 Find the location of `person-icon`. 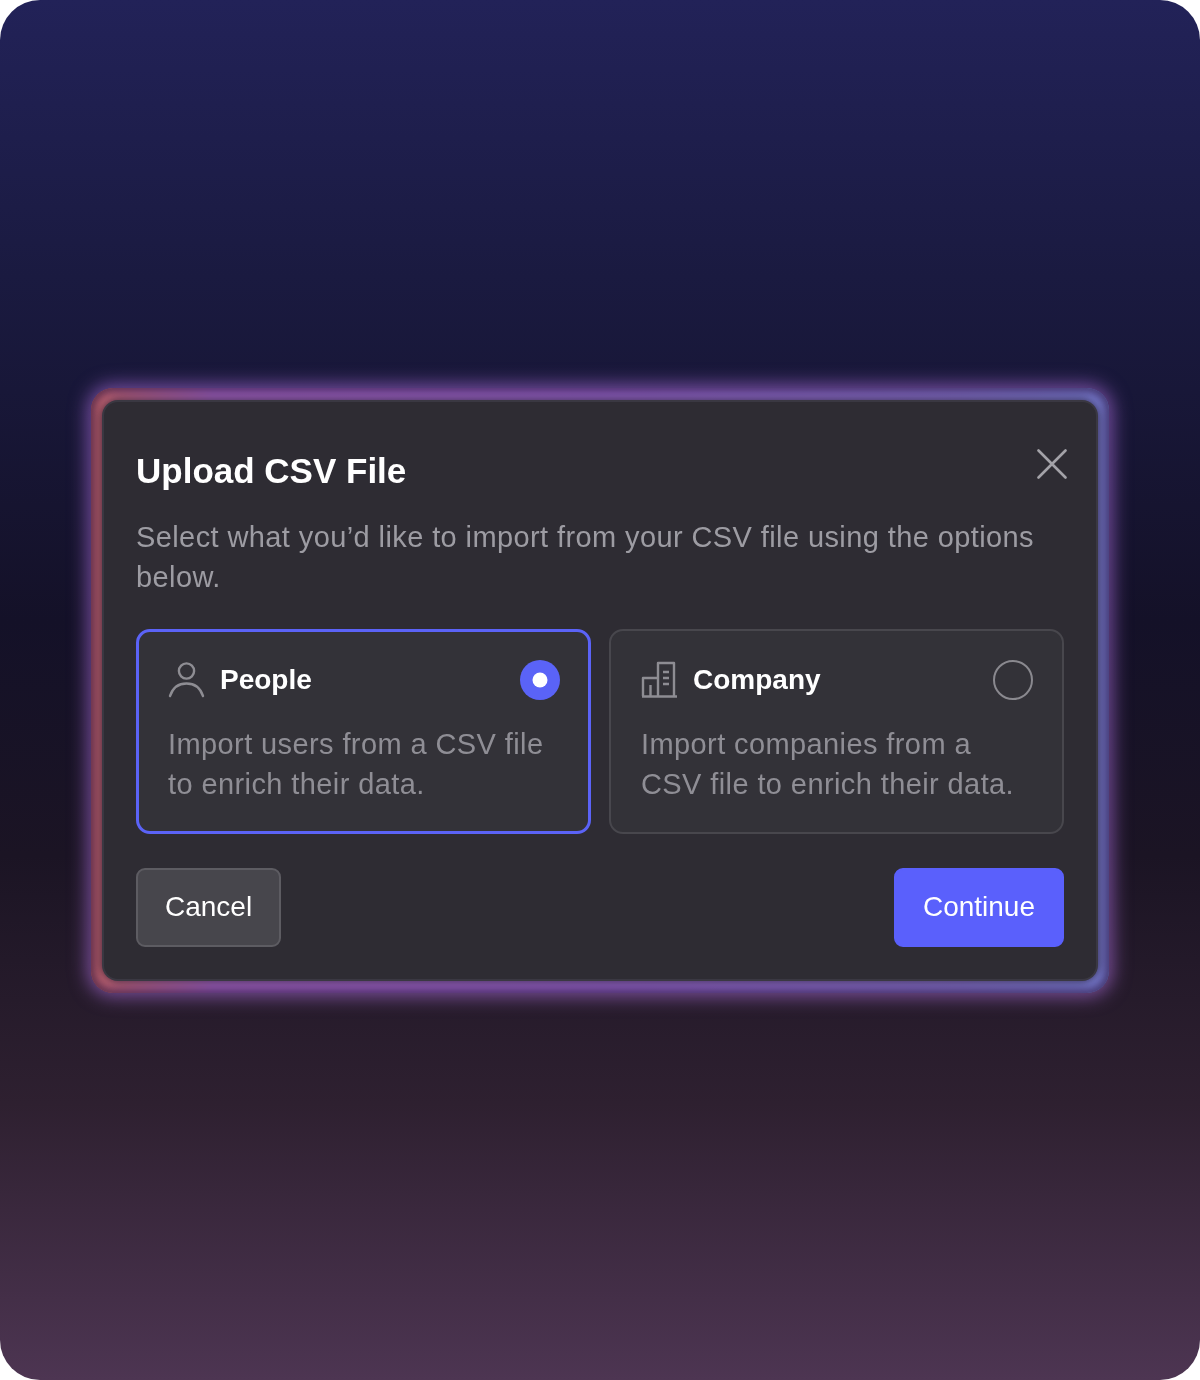

person-icon is located at coordinates (186, 679).